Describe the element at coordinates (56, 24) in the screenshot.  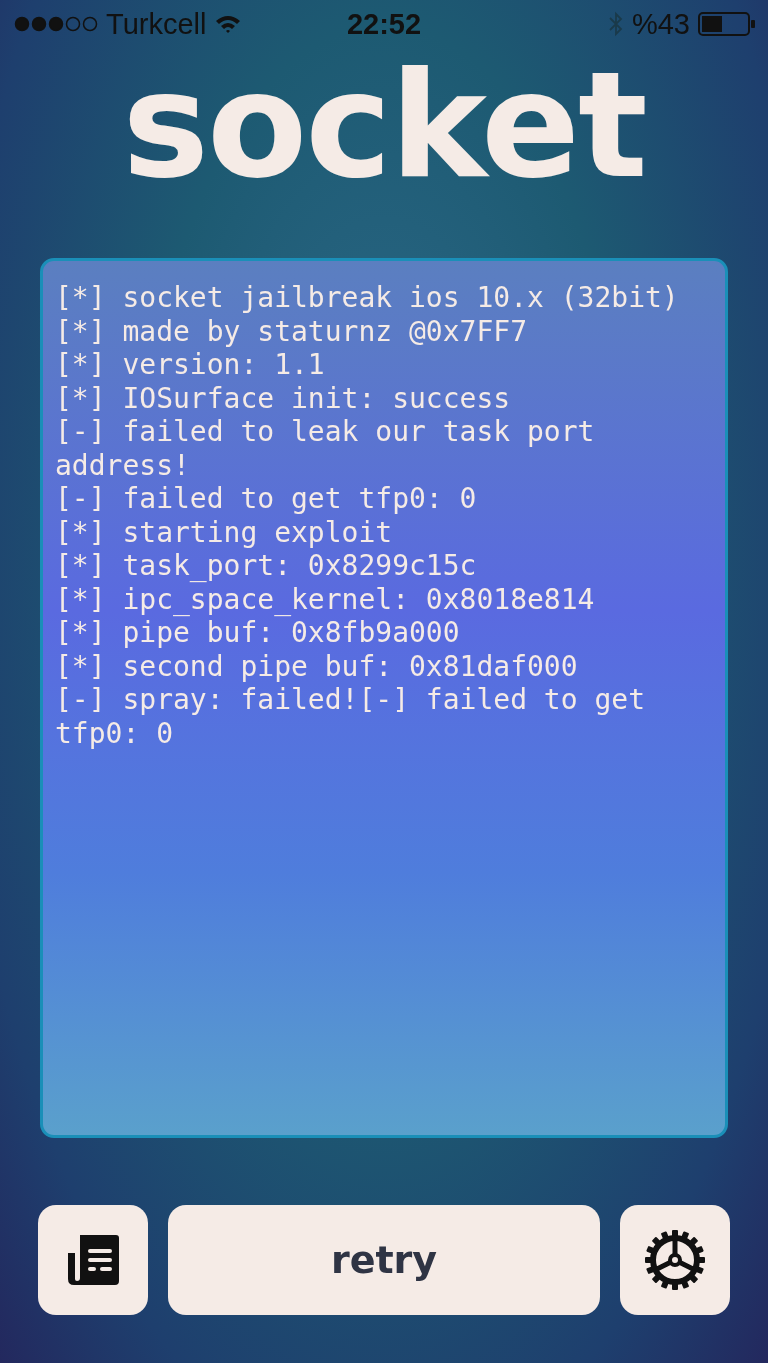
I see `signal-icon` at that location.